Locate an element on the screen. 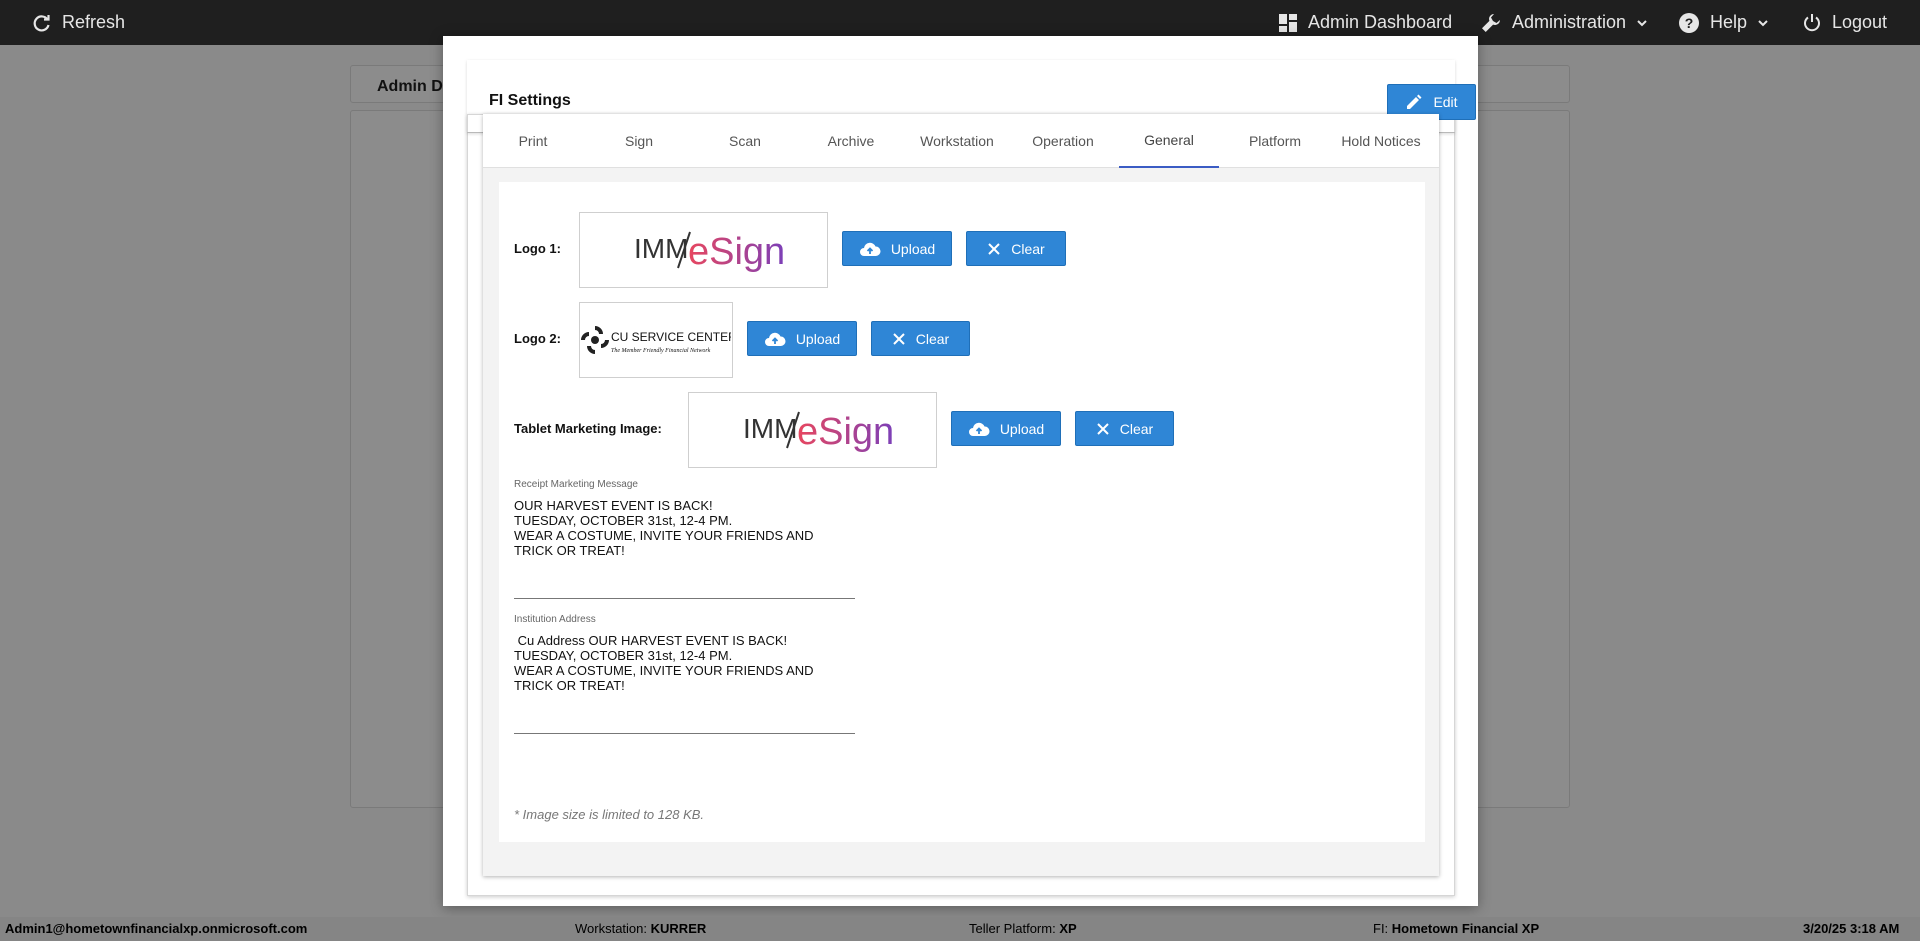  tab-label: Platform is located at coordinates (1275, 141).